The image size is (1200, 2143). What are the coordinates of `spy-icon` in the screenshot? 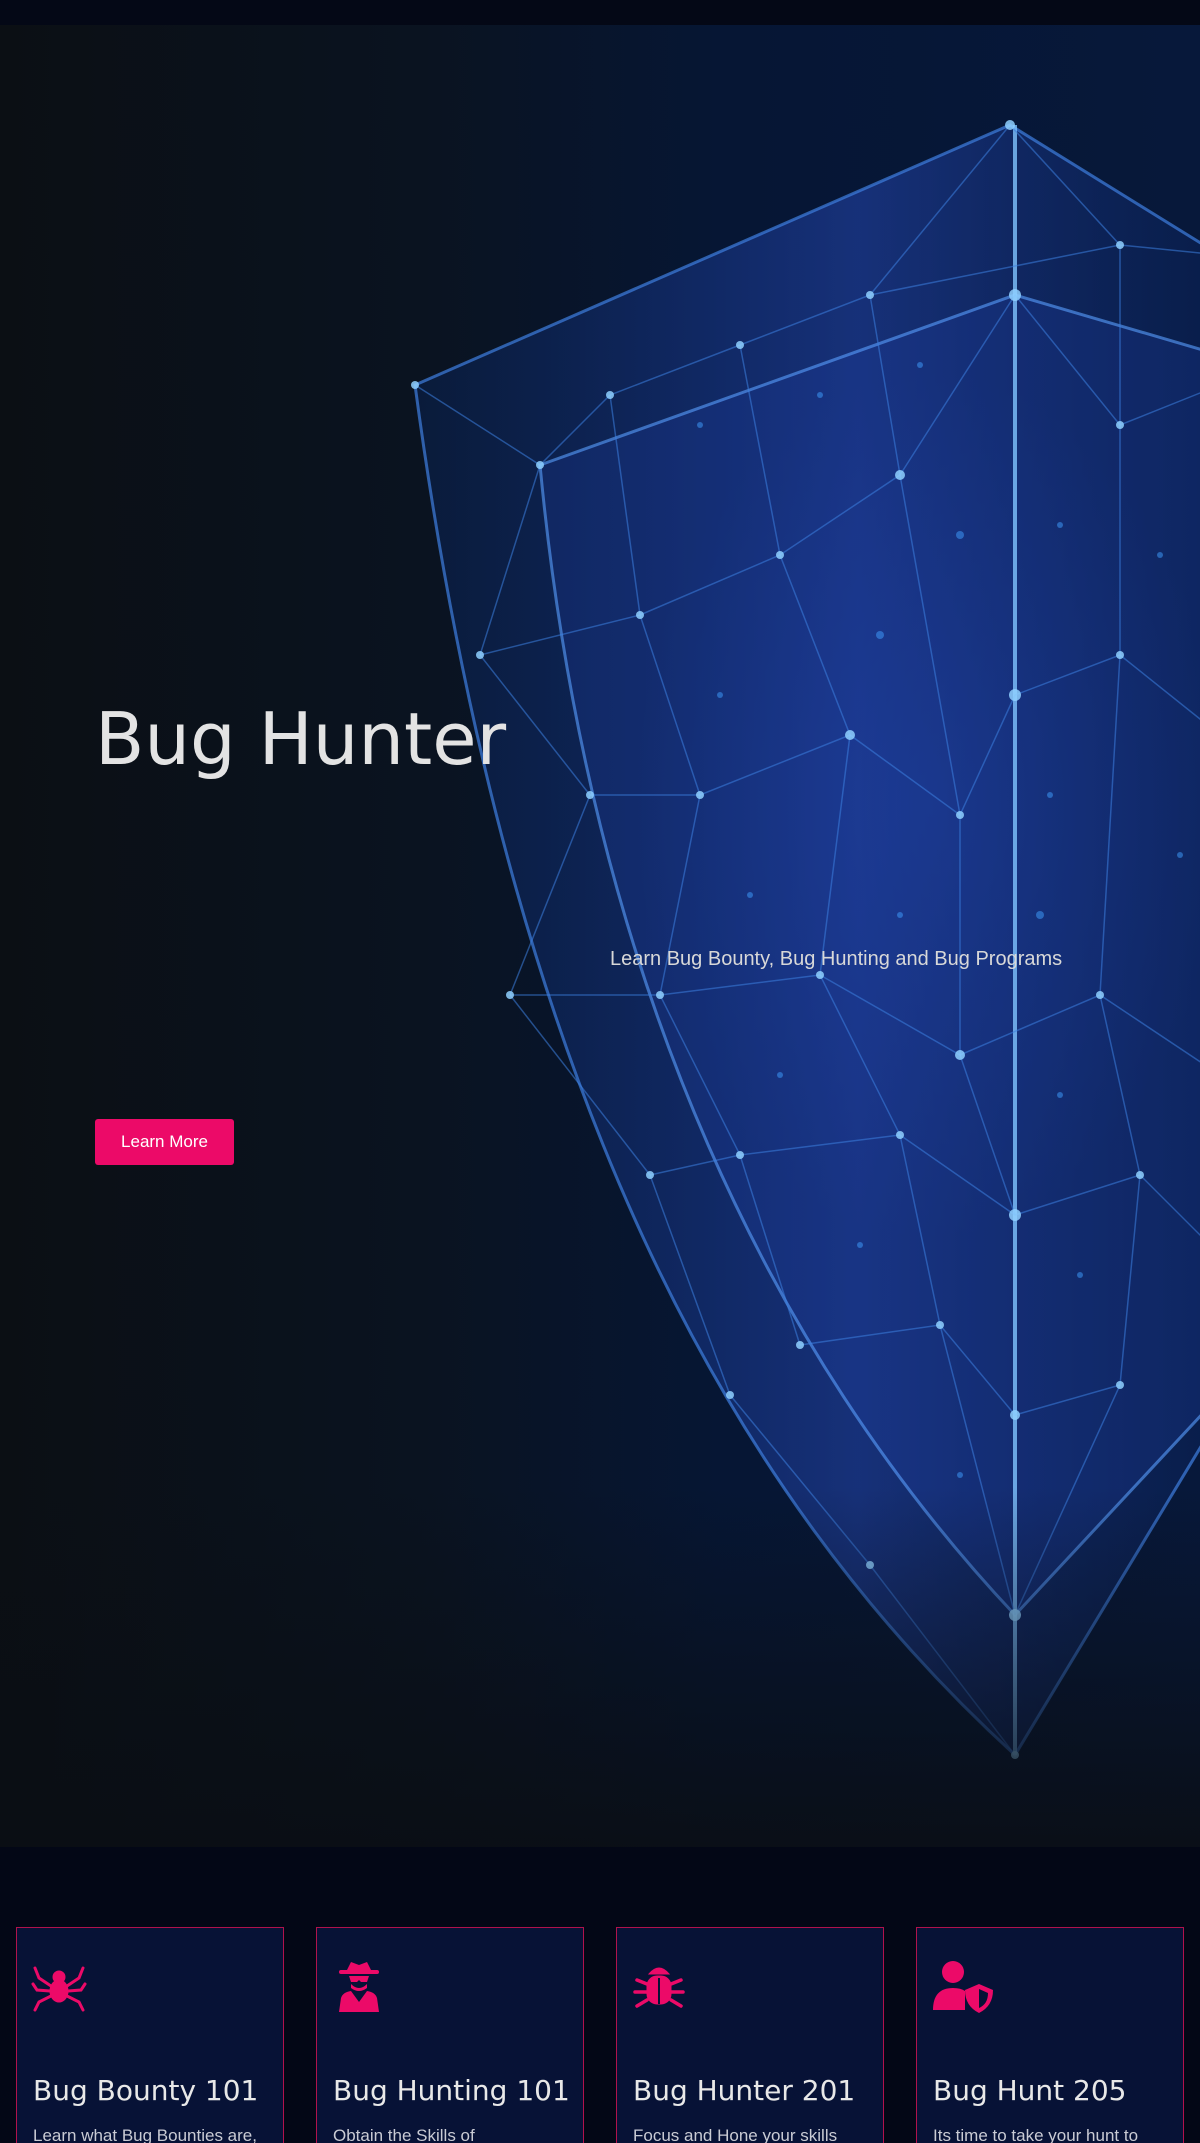 It's located at (359, 1987).